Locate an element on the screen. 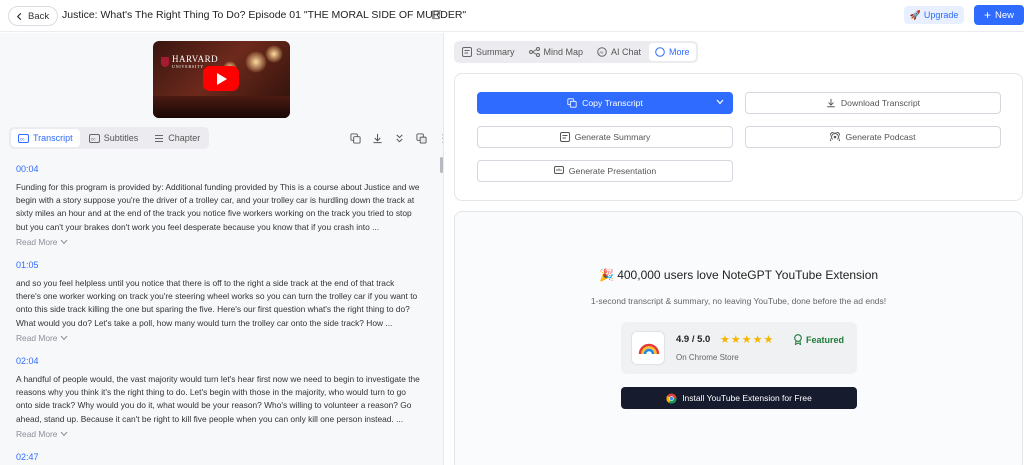 This screenshot has height=465, width=1024. new-button: + New is located at coordinates (999, 15).